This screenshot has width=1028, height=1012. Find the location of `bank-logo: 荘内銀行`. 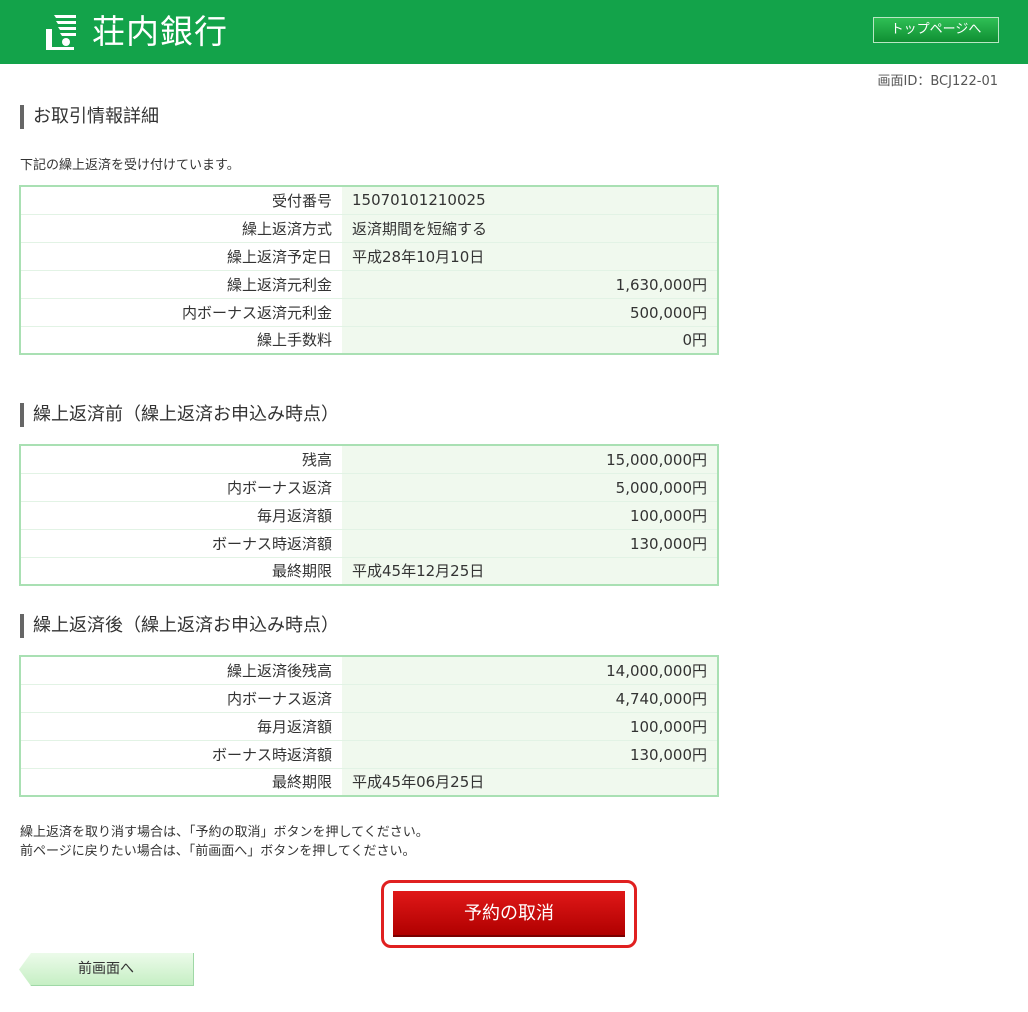

bank-logo: 荘内銀行 is located at coordinates (136, 32).